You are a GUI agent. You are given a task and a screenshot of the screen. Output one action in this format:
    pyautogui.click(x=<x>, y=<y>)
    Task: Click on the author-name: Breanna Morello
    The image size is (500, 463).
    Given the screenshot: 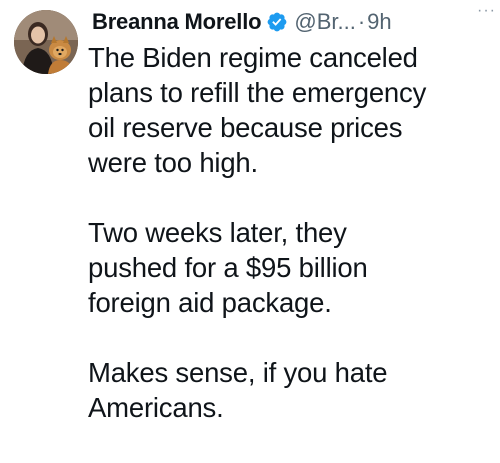 What is the action you would take?
    pyautogui.click(x=177, y=22)
    